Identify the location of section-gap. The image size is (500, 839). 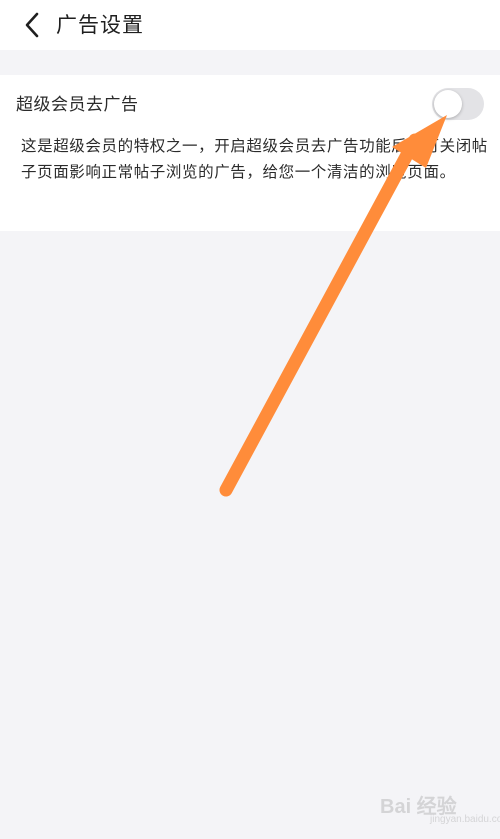
(250, 62).